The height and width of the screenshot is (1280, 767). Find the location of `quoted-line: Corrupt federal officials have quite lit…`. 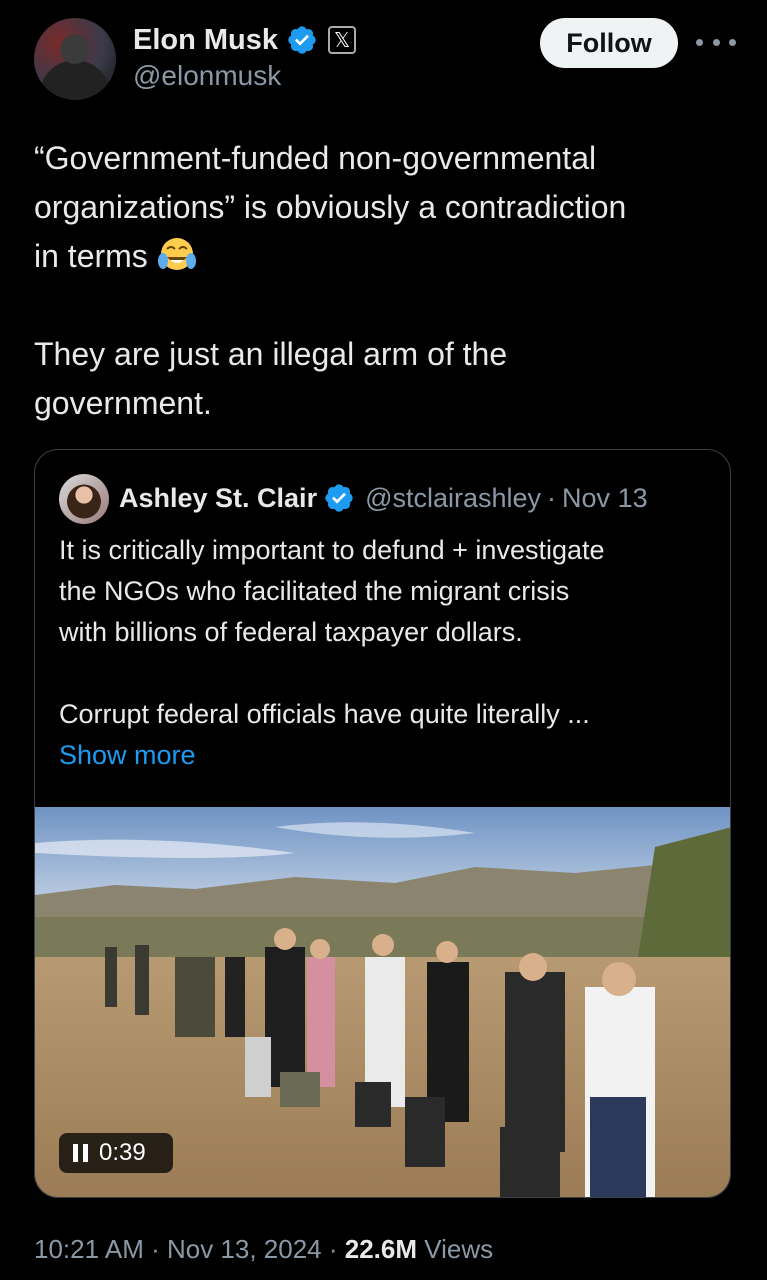

quoted-line: Corrupt federal officials have quite lit… is located at coordinates (324, 714).